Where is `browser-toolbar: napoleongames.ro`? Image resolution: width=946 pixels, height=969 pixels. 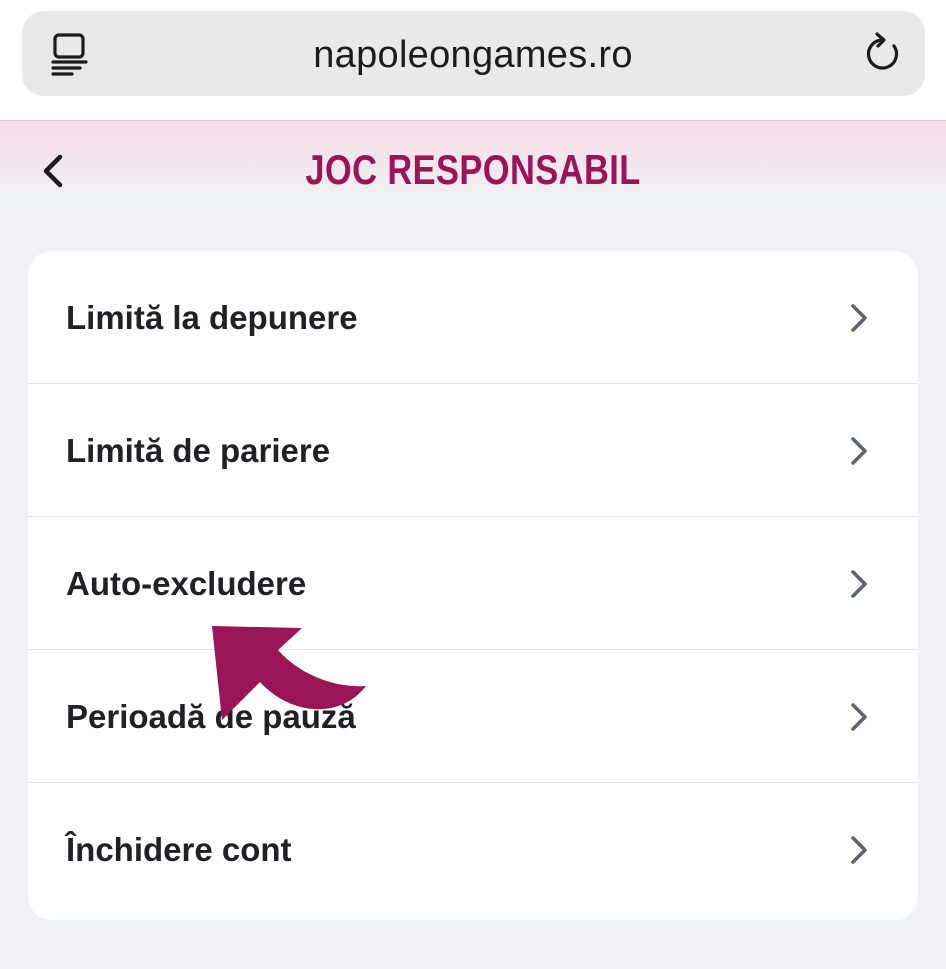
browser-toolbar: napoleongames.ro is located at coordinates (473, 60).